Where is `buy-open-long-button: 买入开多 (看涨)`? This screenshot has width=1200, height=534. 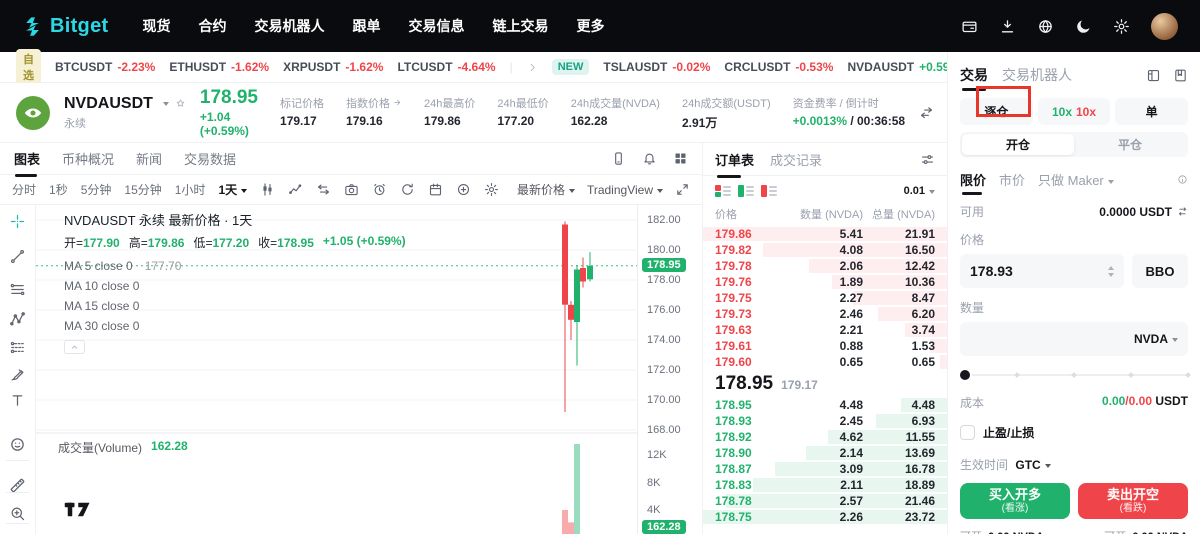
buy-open-long-button: 买入开多 (看涨) is located at coordinates (1015, 501).